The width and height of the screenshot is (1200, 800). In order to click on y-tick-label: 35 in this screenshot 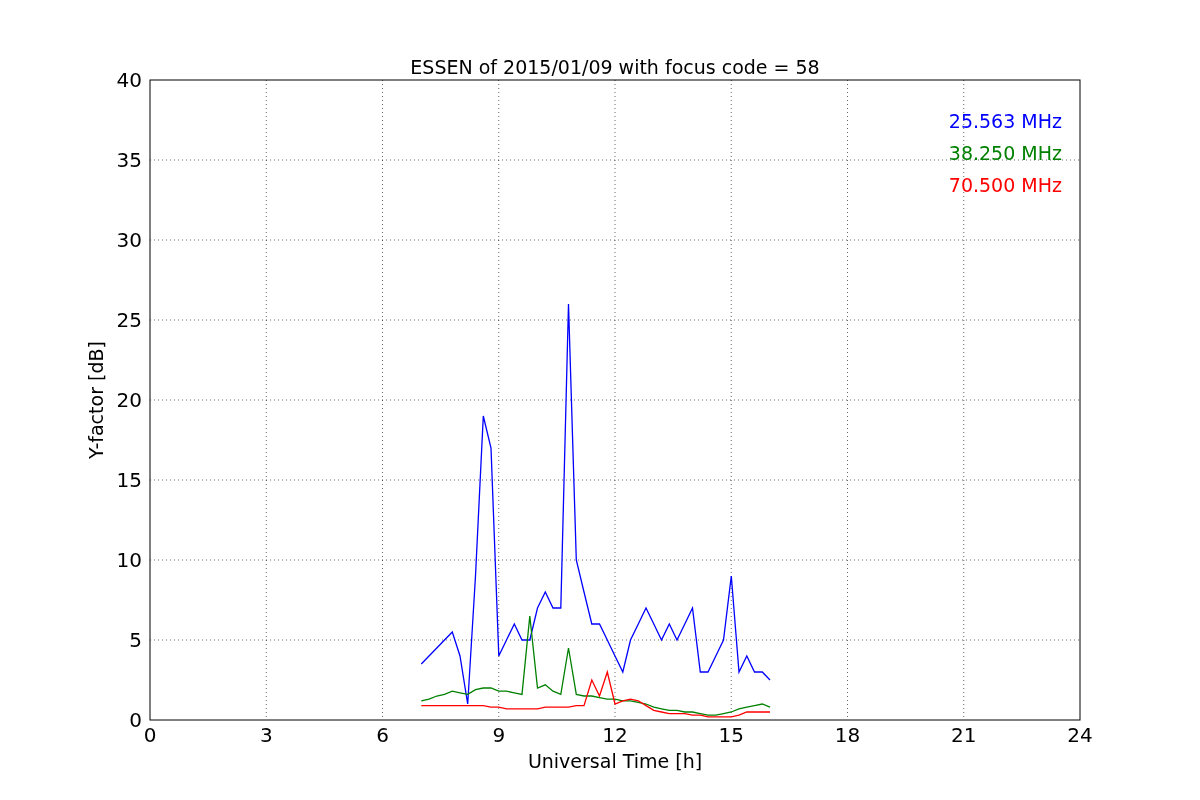, I will do `click(129, 160)`.